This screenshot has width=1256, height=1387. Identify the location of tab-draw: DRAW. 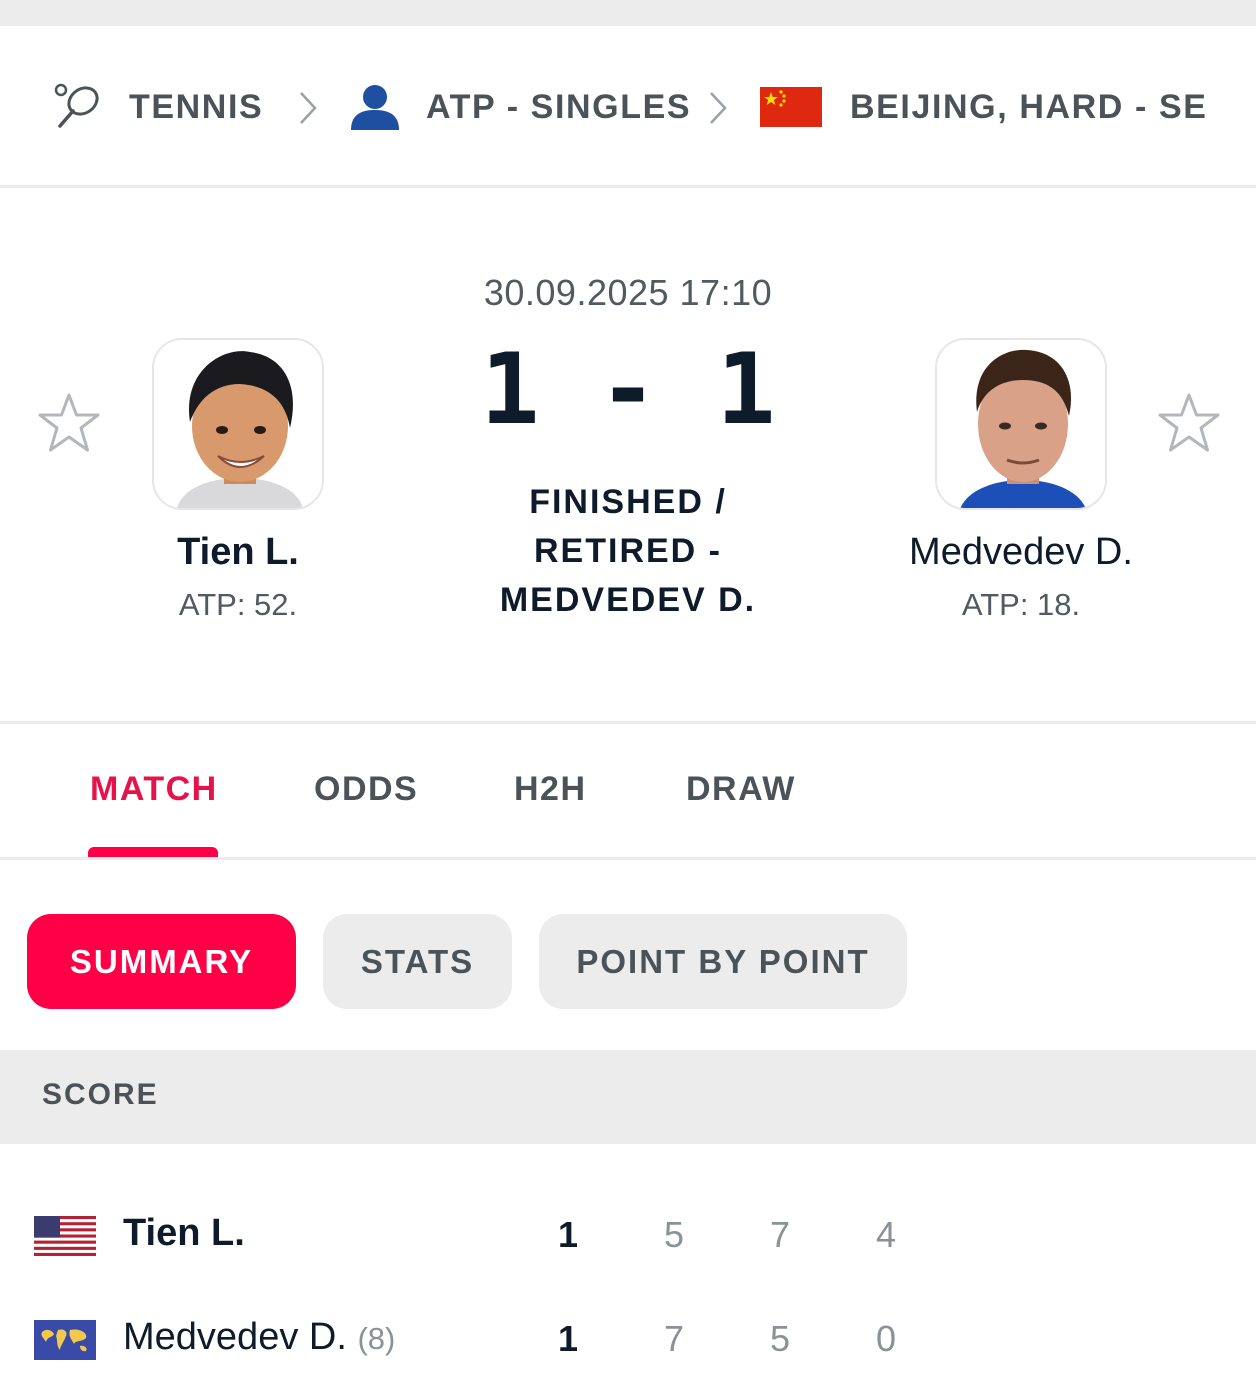
(741, 789).